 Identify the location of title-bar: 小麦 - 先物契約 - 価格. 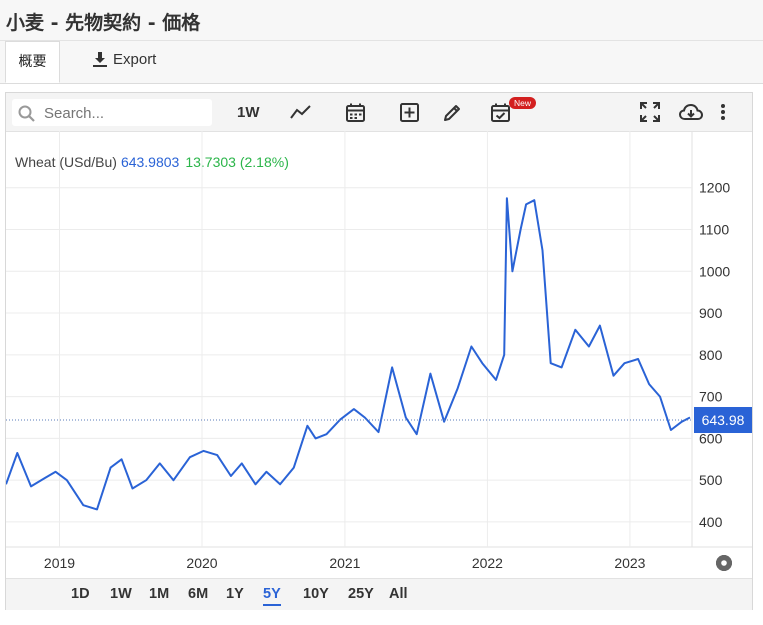
(381, 20).